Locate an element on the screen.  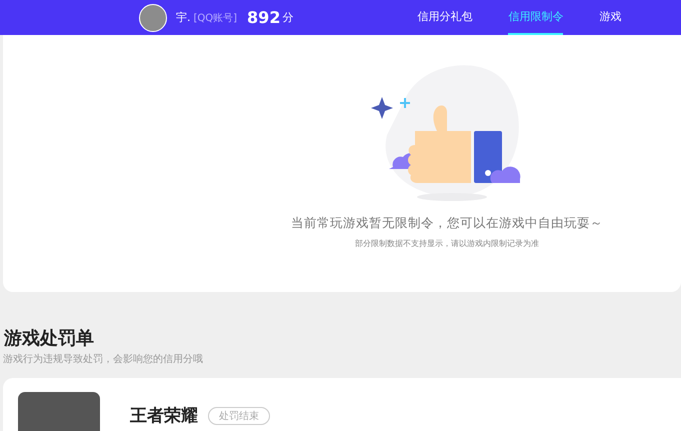
status-tag: 处罚结束 is located at coordinates (239, 416).